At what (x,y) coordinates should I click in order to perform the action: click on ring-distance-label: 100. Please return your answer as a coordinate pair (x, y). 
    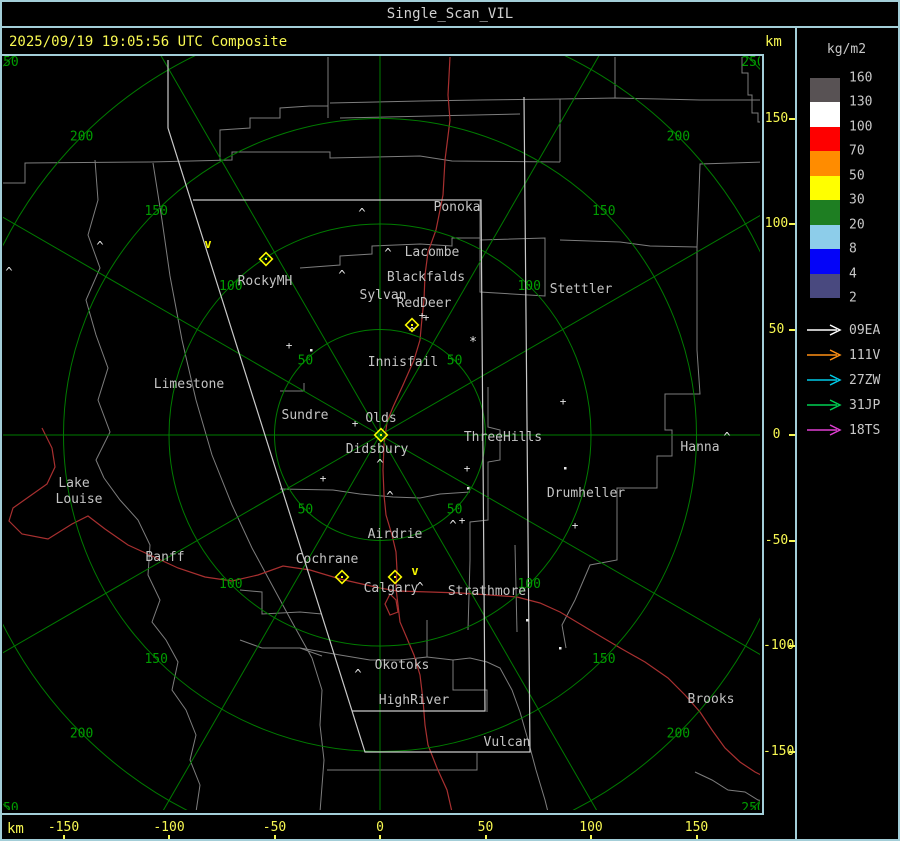
    Looking at the image, I should click on (528, 286).